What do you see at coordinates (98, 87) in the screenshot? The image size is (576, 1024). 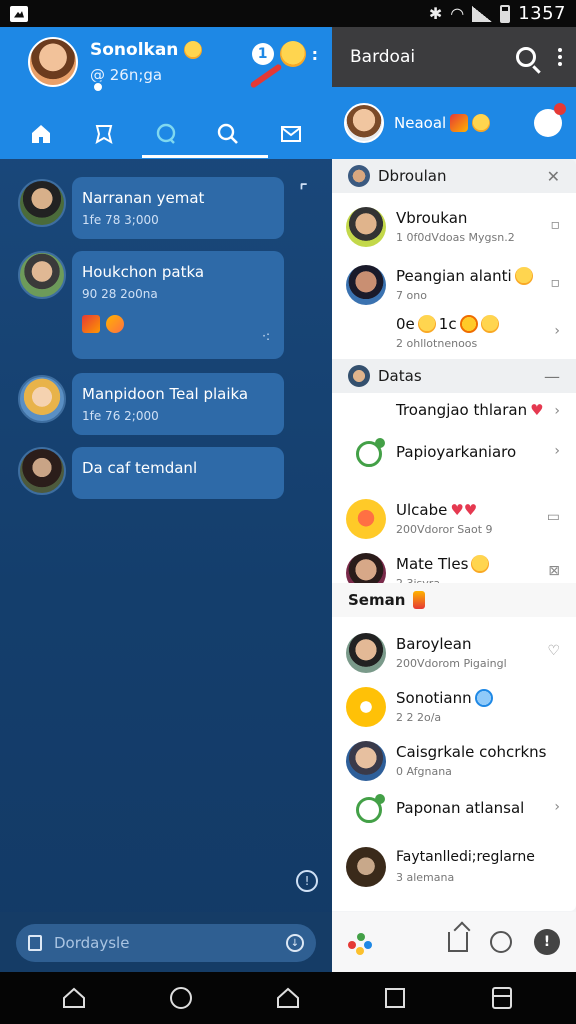 I see `presence-dot` at bounding box center [98, 87].